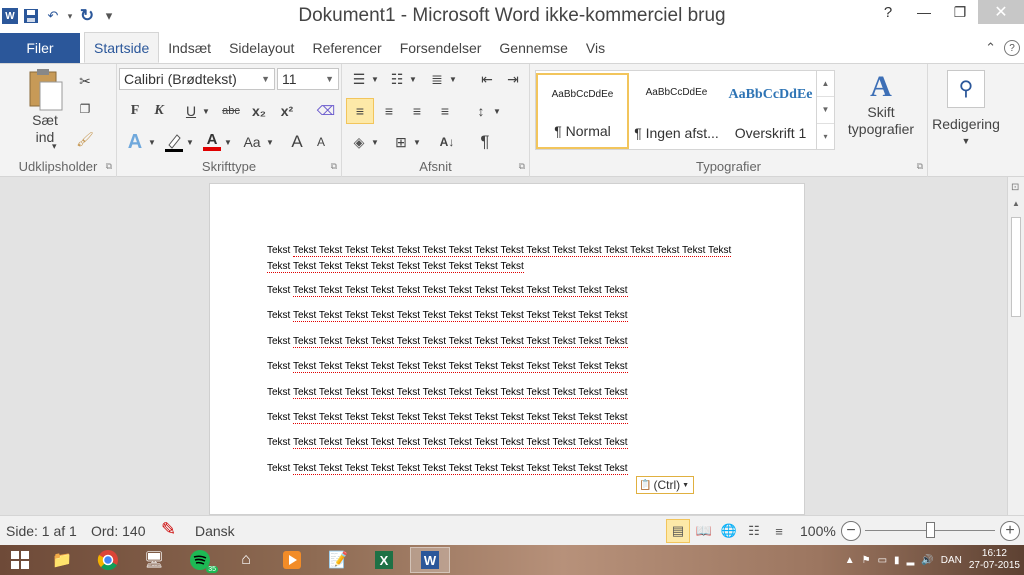  Describe the element at coordinates (1016, 203) in the screenshot. I see `scroll-up-icon: ▲` at that location.